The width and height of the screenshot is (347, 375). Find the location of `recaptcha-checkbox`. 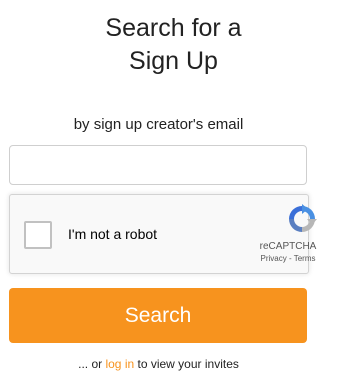

recaptcha-checkbox is located at coordinates (38, 235).